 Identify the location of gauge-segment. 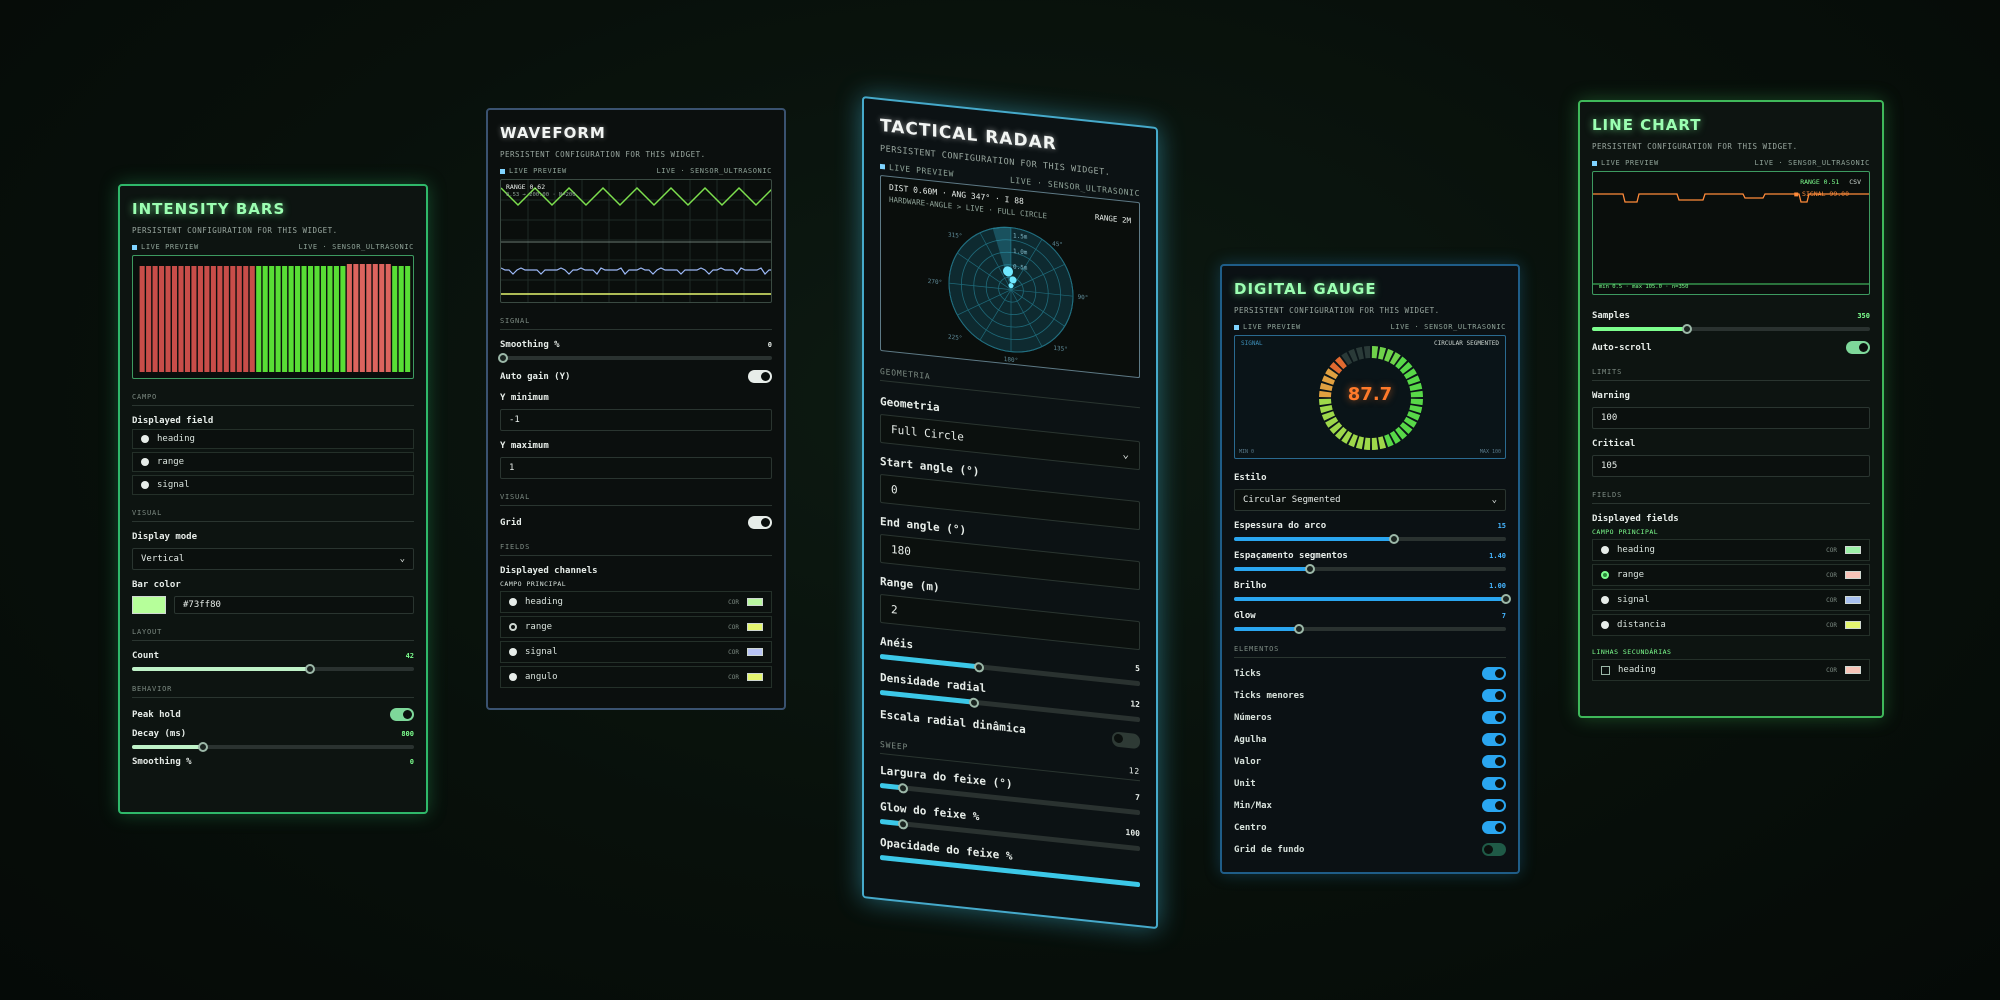
(1359, 443).